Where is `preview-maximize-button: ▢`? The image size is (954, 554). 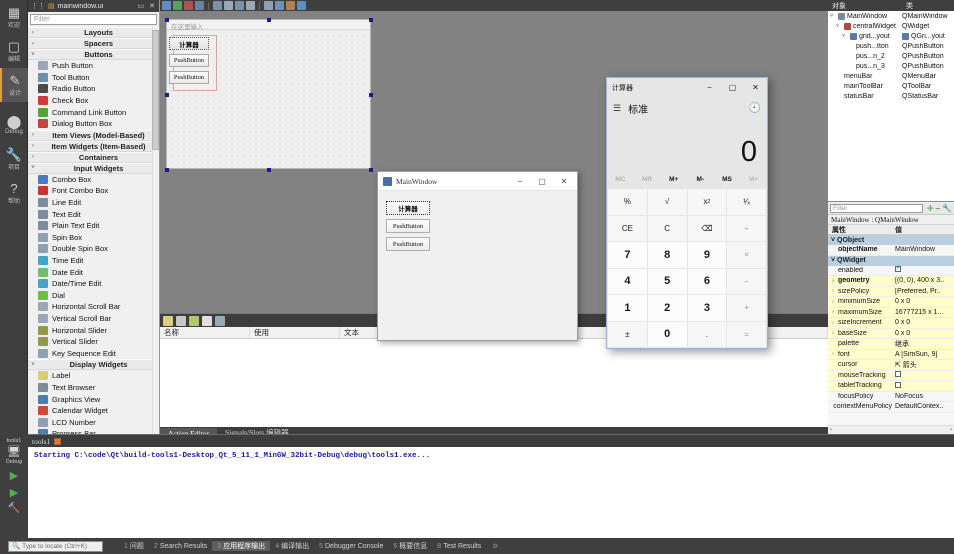
preview-maximize-button: ▢ is located at coordinates (542, 181).